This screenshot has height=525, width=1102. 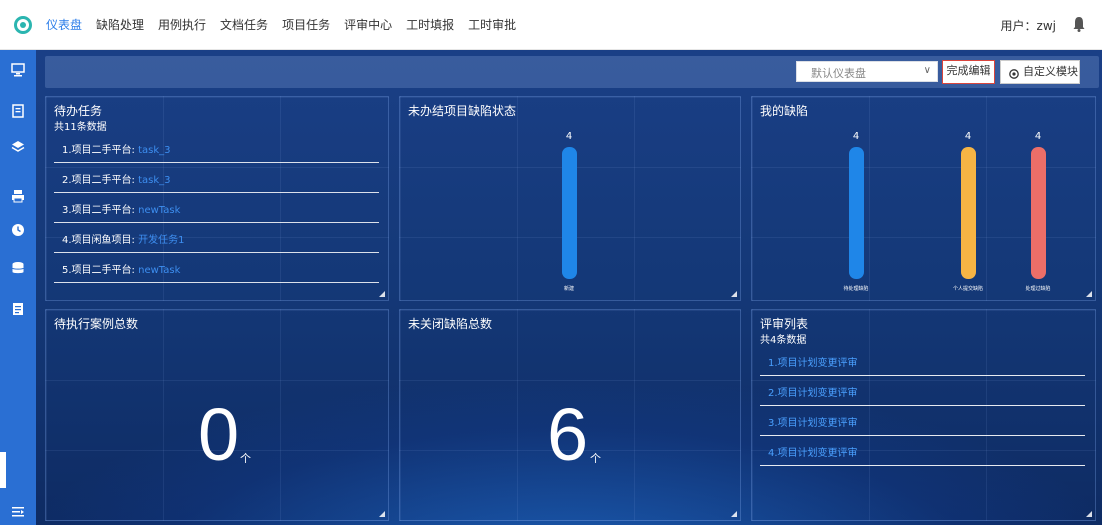 What do you see at coordinates (784, 324) in the screenshot?
I see `panel-title: 评审列表` at bounding box center [784, 324].